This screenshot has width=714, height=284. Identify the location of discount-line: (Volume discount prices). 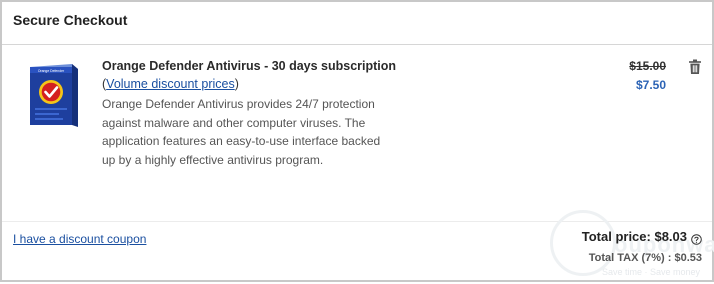
(252, 84).